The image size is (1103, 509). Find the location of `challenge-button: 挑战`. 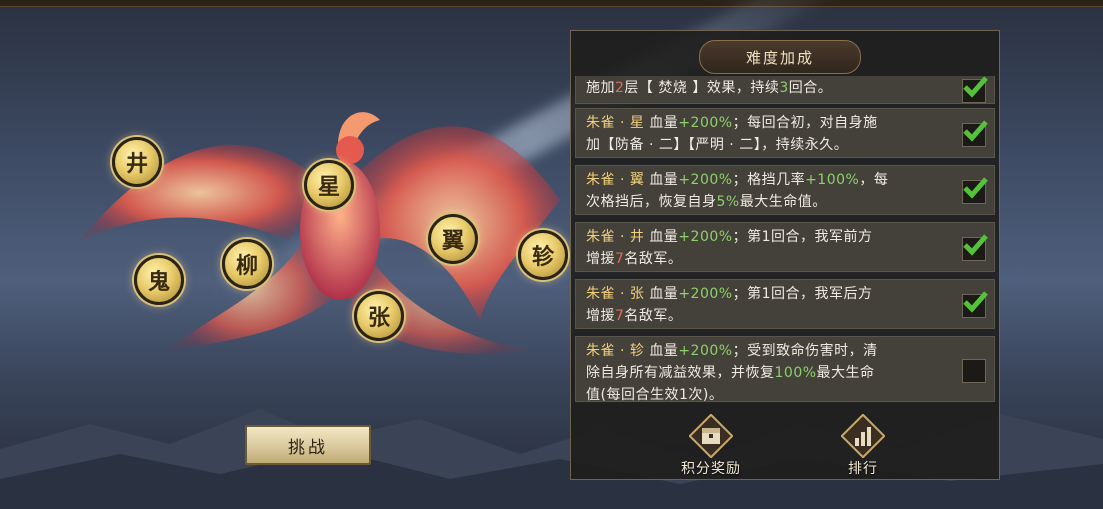

challenge-button: 挑战 is located at coordinates (308, 445).